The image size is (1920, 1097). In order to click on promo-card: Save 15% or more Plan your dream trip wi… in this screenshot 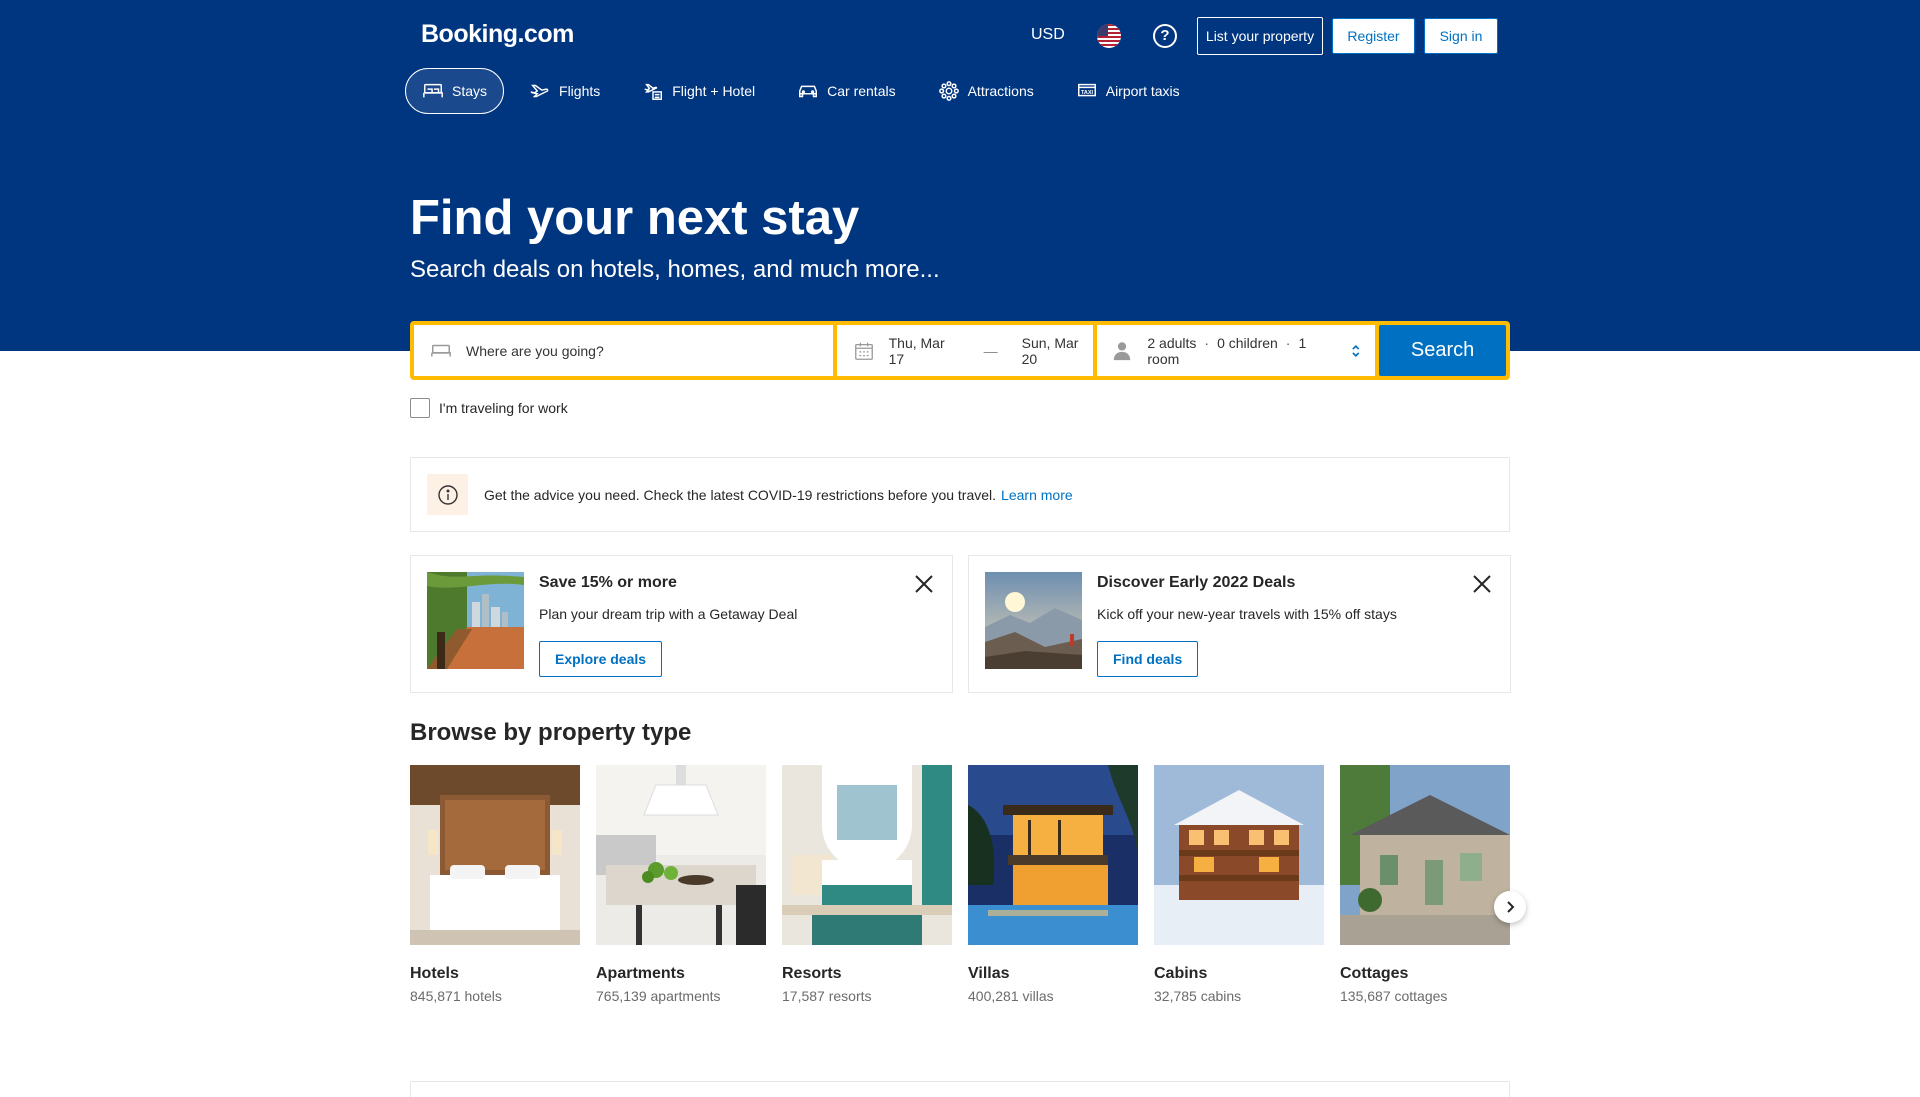, I will do `click(681, 624)`.